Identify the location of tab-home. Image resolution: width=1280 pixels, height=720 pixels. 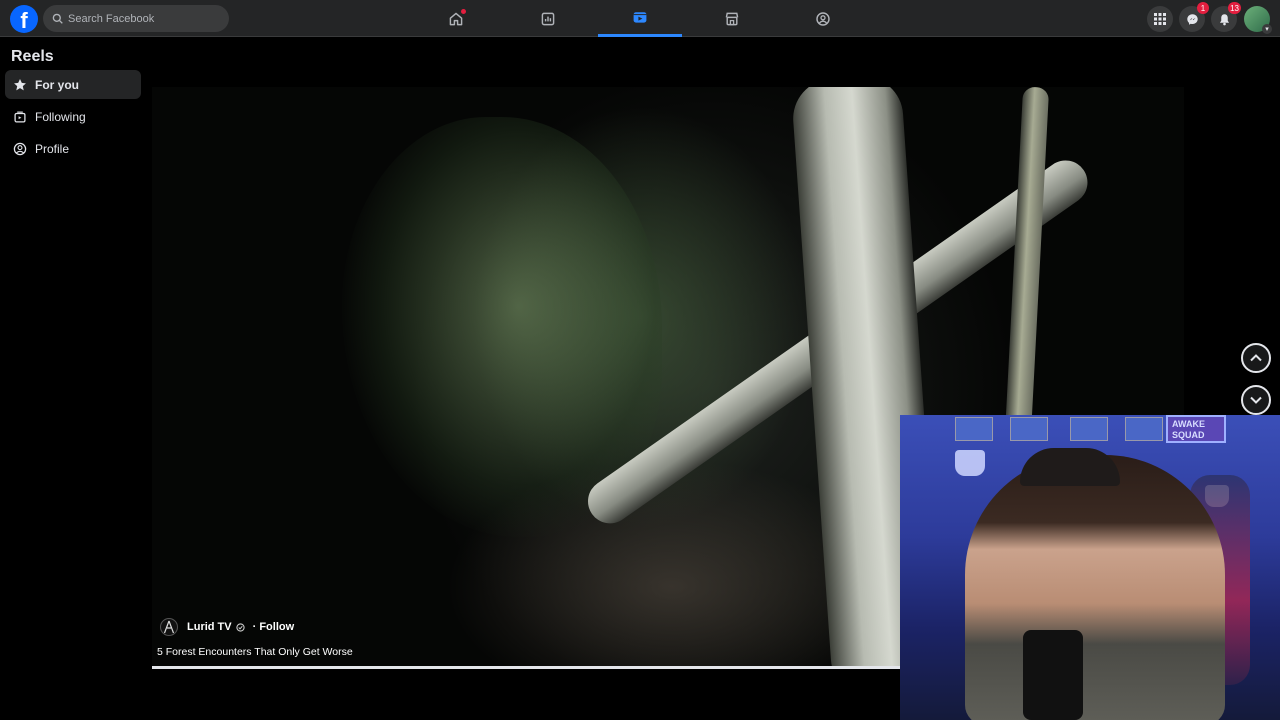
(456, 18).